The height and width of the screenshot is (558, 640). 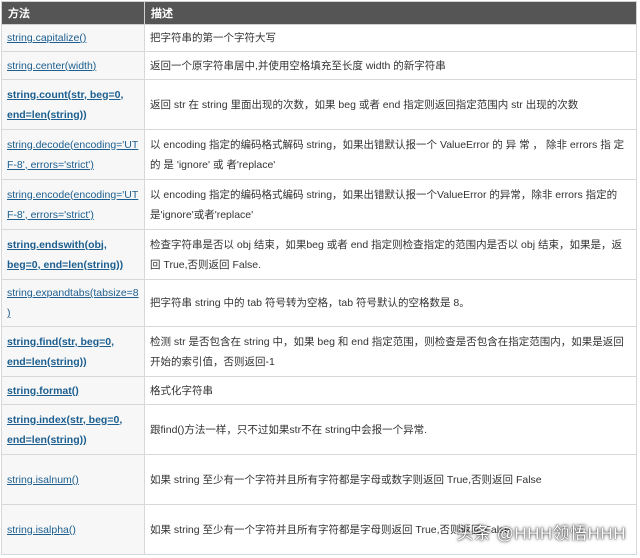 What do you see at coordinates (390, 65) in the screenshot?
I see `description-cell: 返回一个原字符串居中,并使用空格填充至长度 width 的新字符串` at bounding box center [390, 65].